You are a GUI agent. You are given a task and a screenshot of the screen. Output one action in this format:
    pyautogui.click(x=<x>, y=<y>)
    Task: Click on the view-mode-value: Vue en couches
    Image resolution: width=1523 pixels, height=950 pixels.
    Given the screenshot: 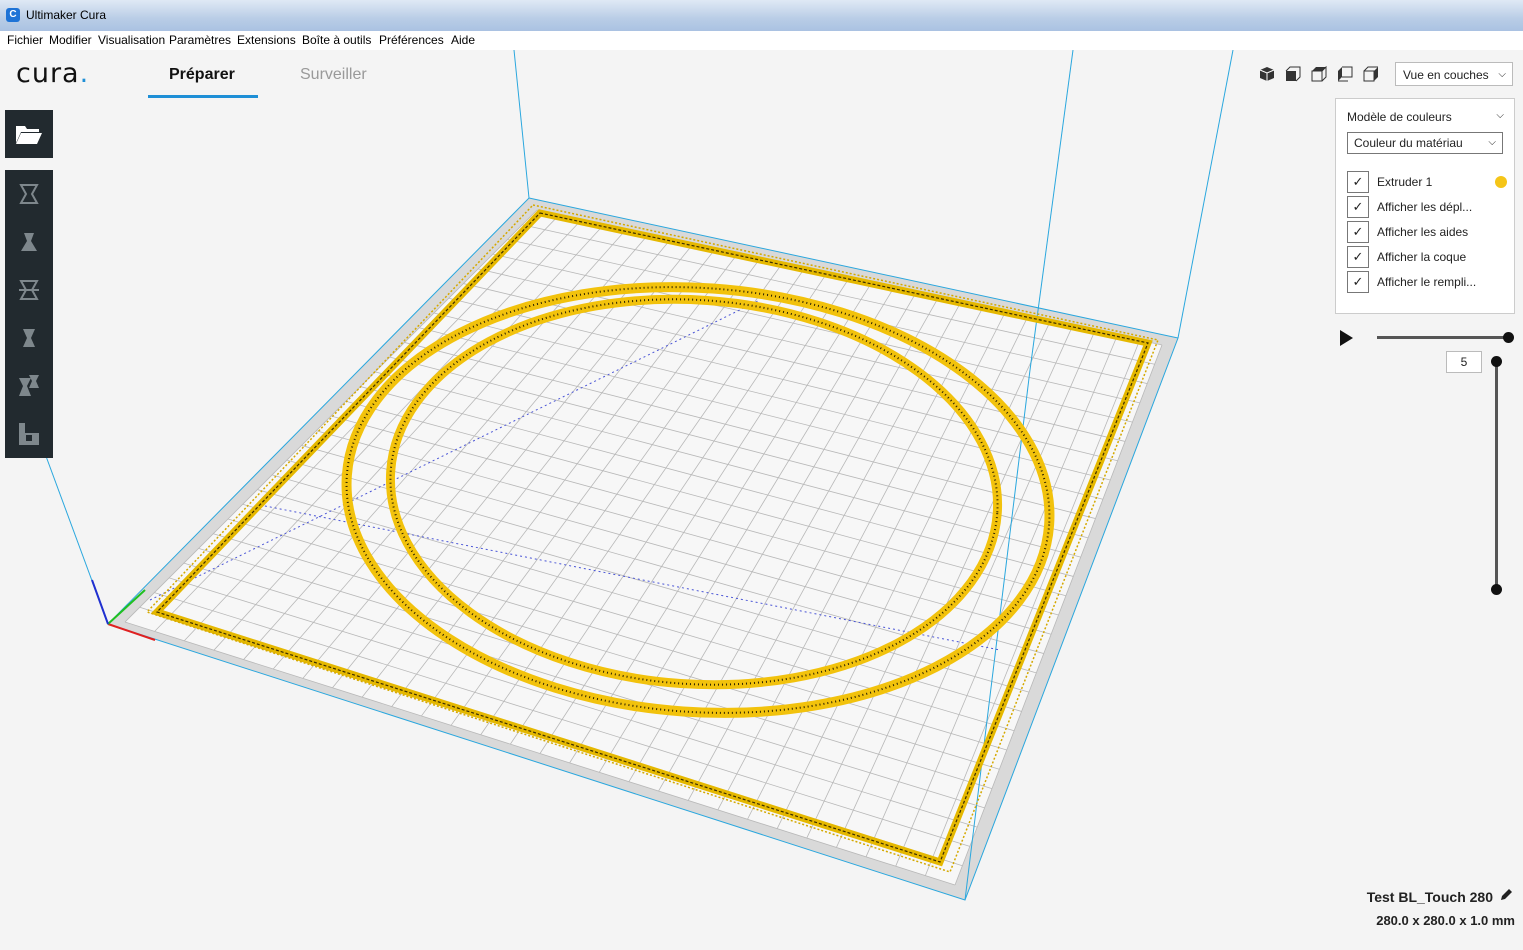 What is the action you would take?
    pyautogui.click(x=1446, y=75)
    